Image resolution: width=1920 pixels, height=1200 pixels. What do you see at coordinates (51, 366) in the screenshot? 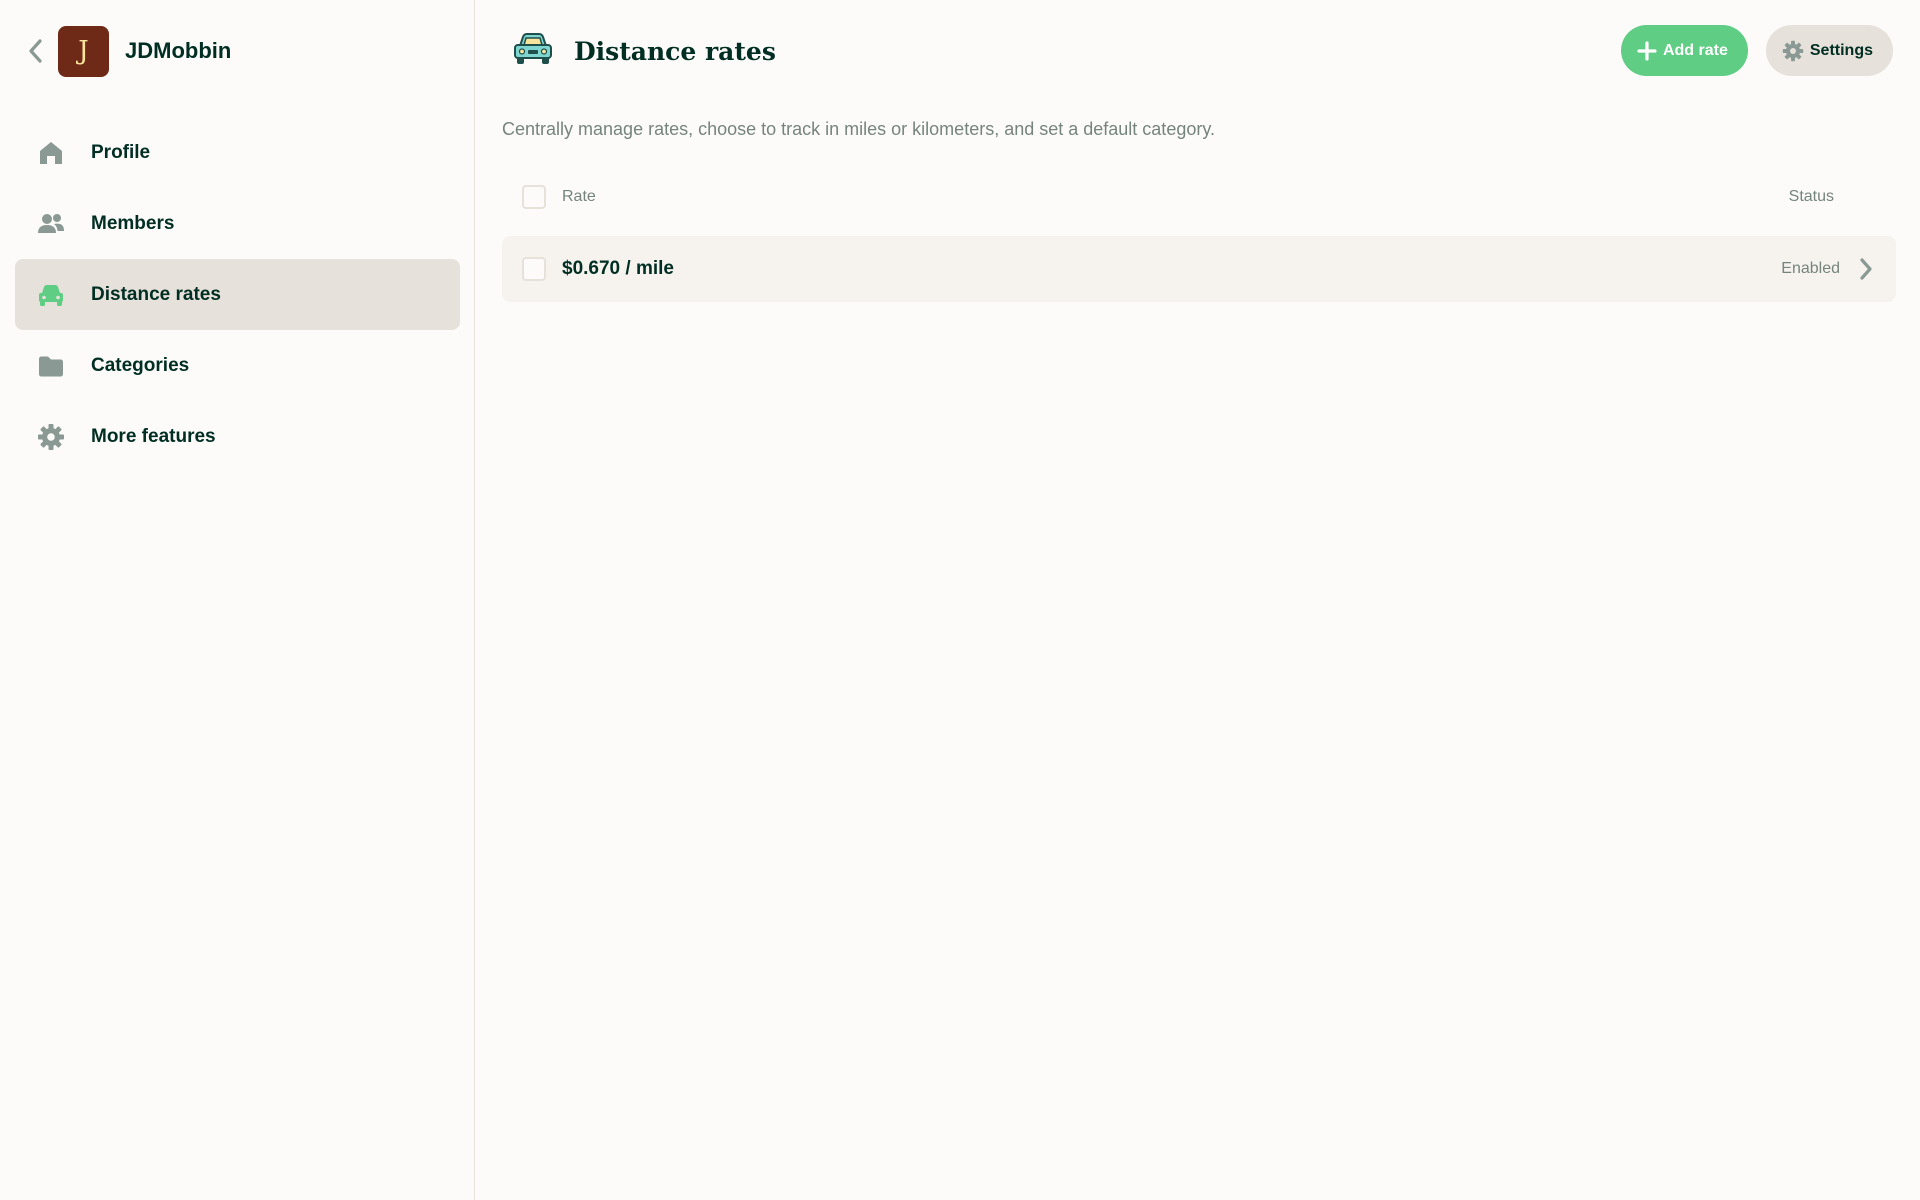
I see `folder-icon` at bounding box center [51, 366].